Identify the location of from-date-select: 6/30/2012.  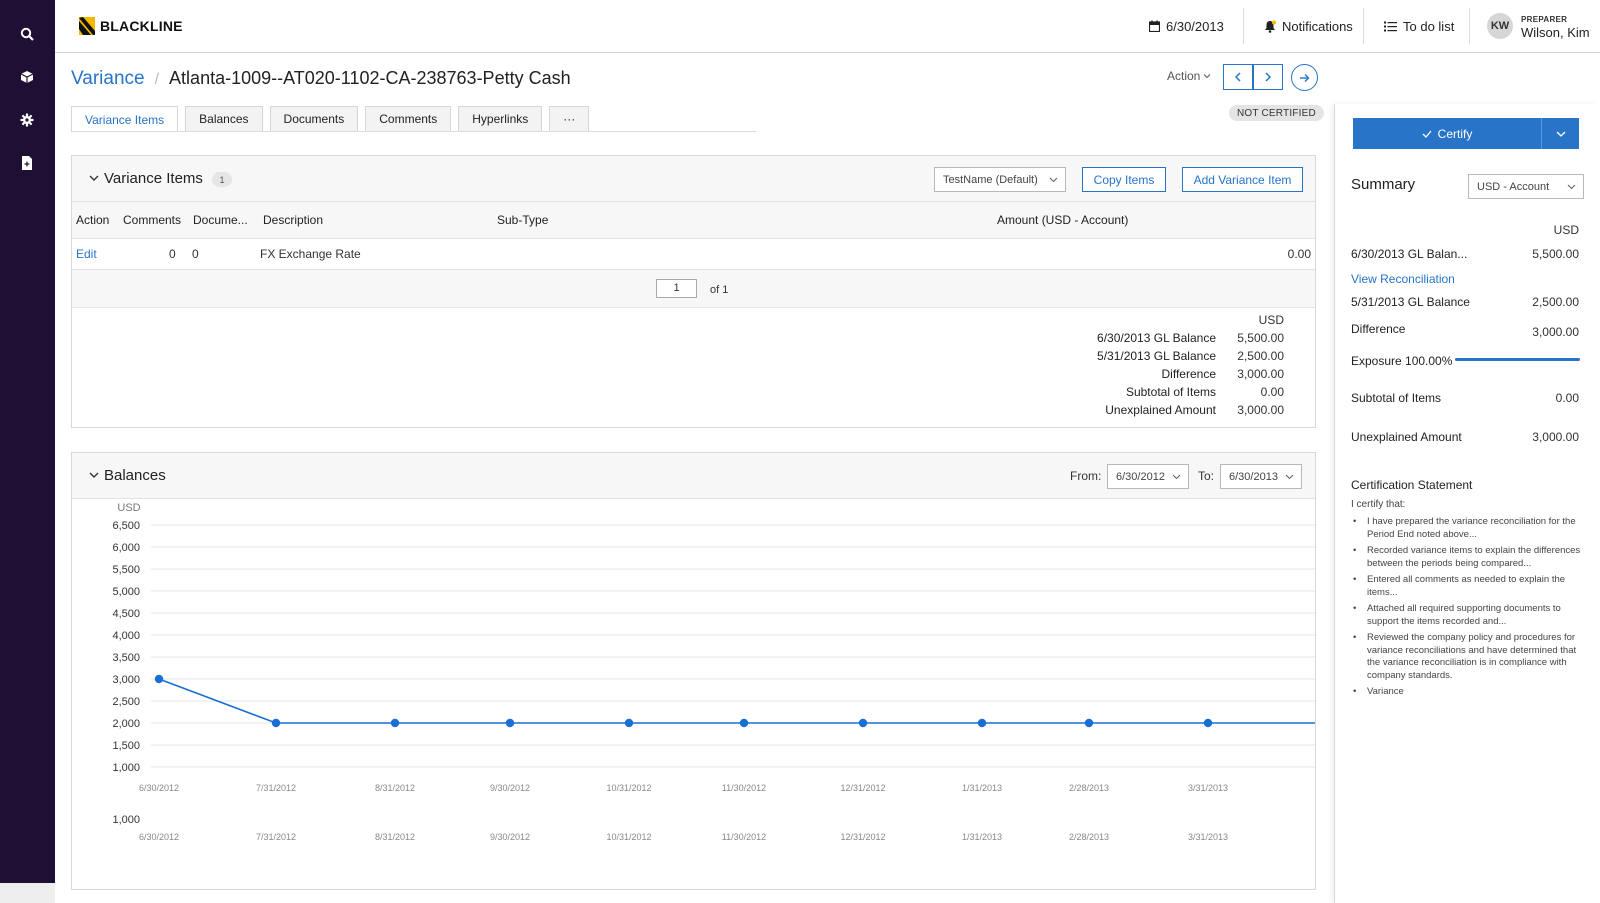
(1148, 476).